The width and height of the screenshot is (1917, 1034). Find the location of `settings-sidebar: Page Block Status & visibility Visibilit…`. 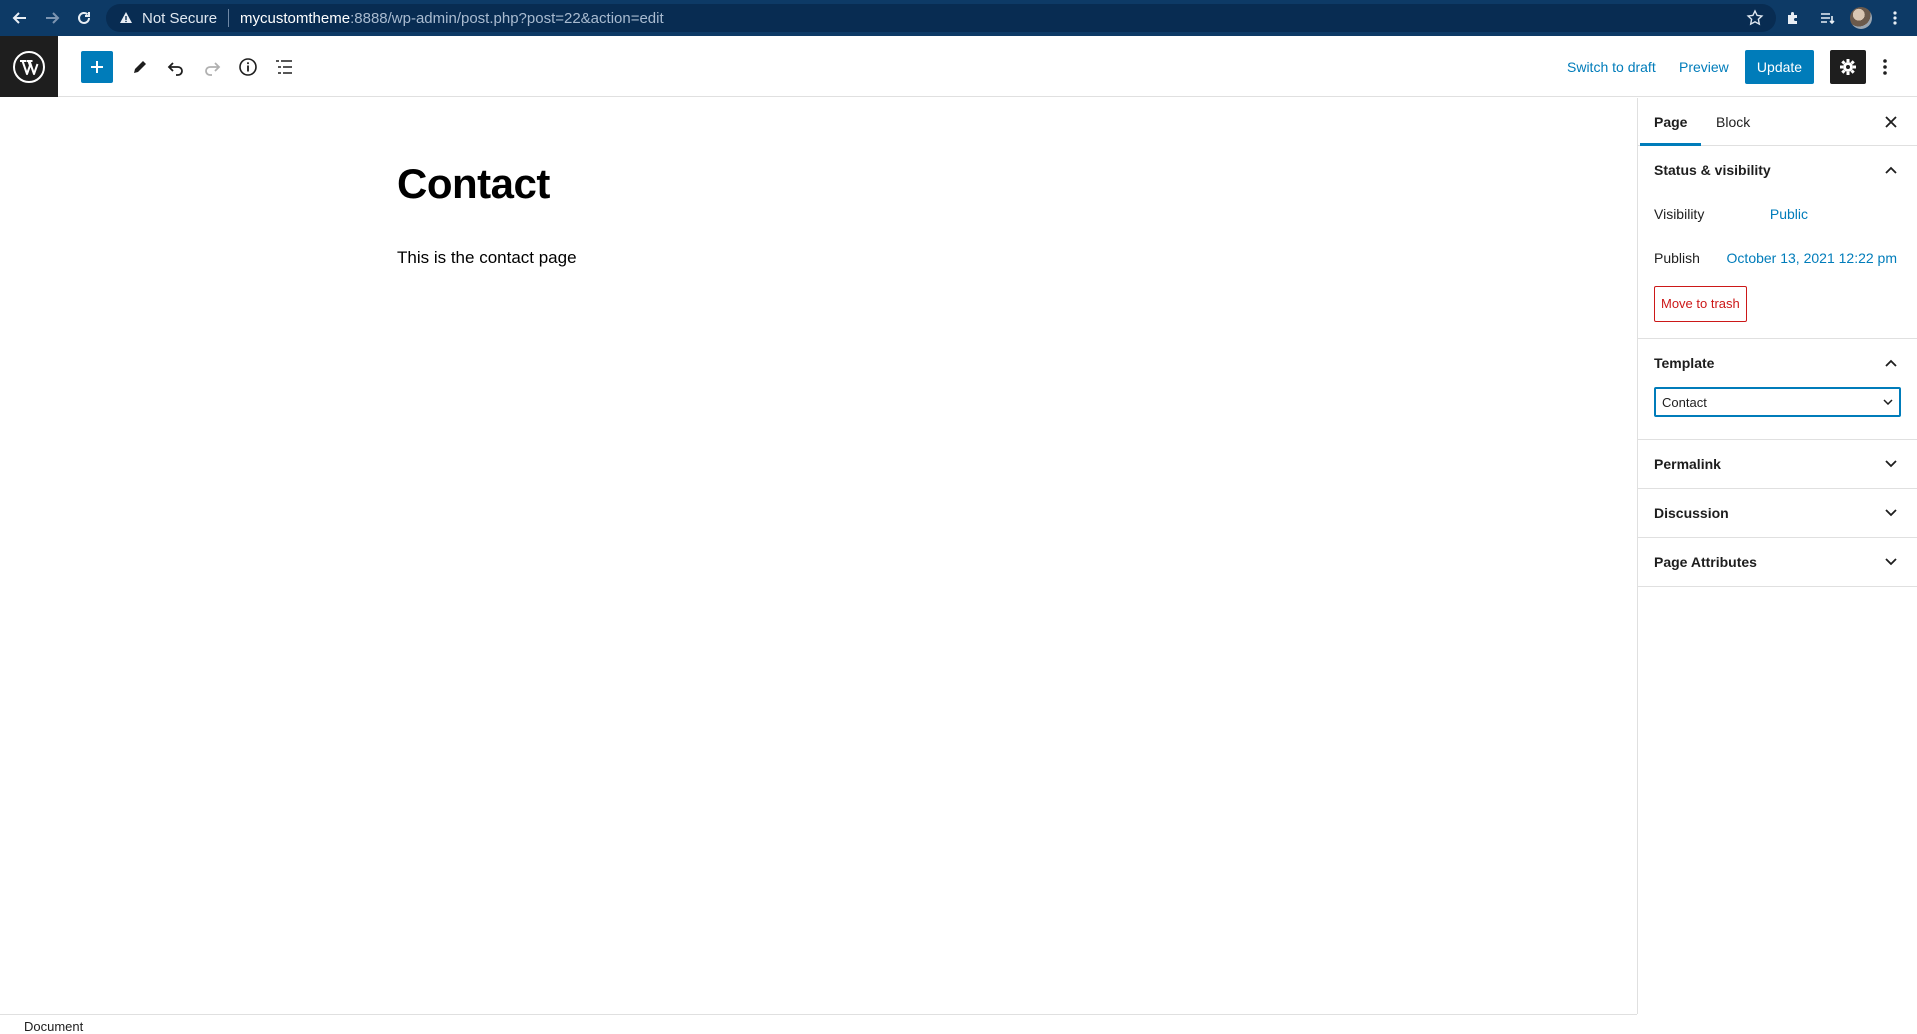

settings-sidebar: Page Block Status & visibility Visibilit… is located at coordinates (1777, 556).